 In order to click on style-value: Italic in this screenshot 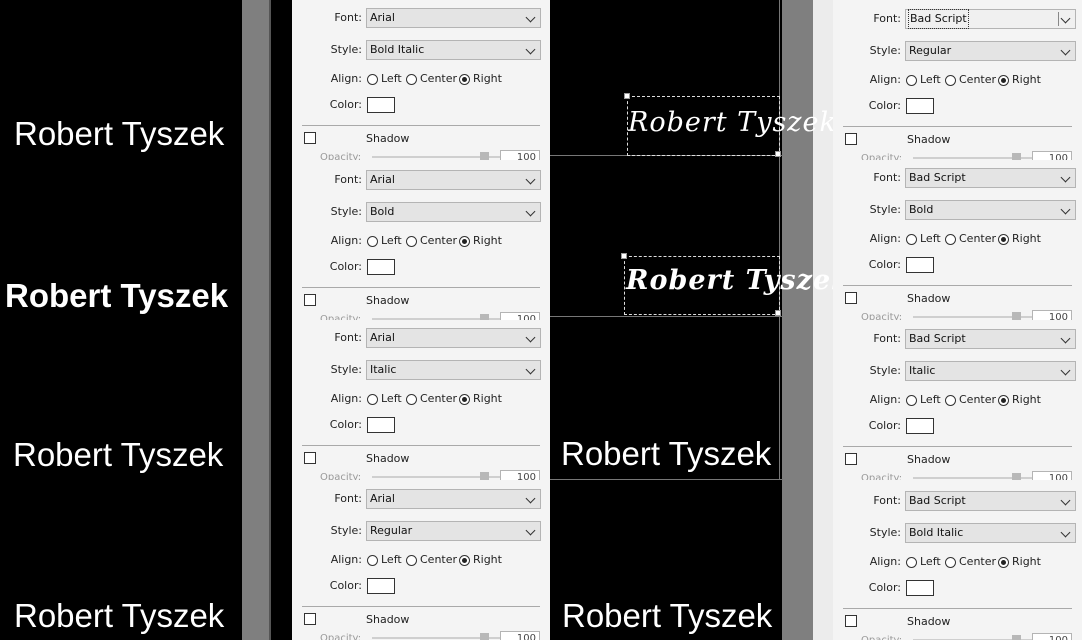, I will do `click(383, 369)`.